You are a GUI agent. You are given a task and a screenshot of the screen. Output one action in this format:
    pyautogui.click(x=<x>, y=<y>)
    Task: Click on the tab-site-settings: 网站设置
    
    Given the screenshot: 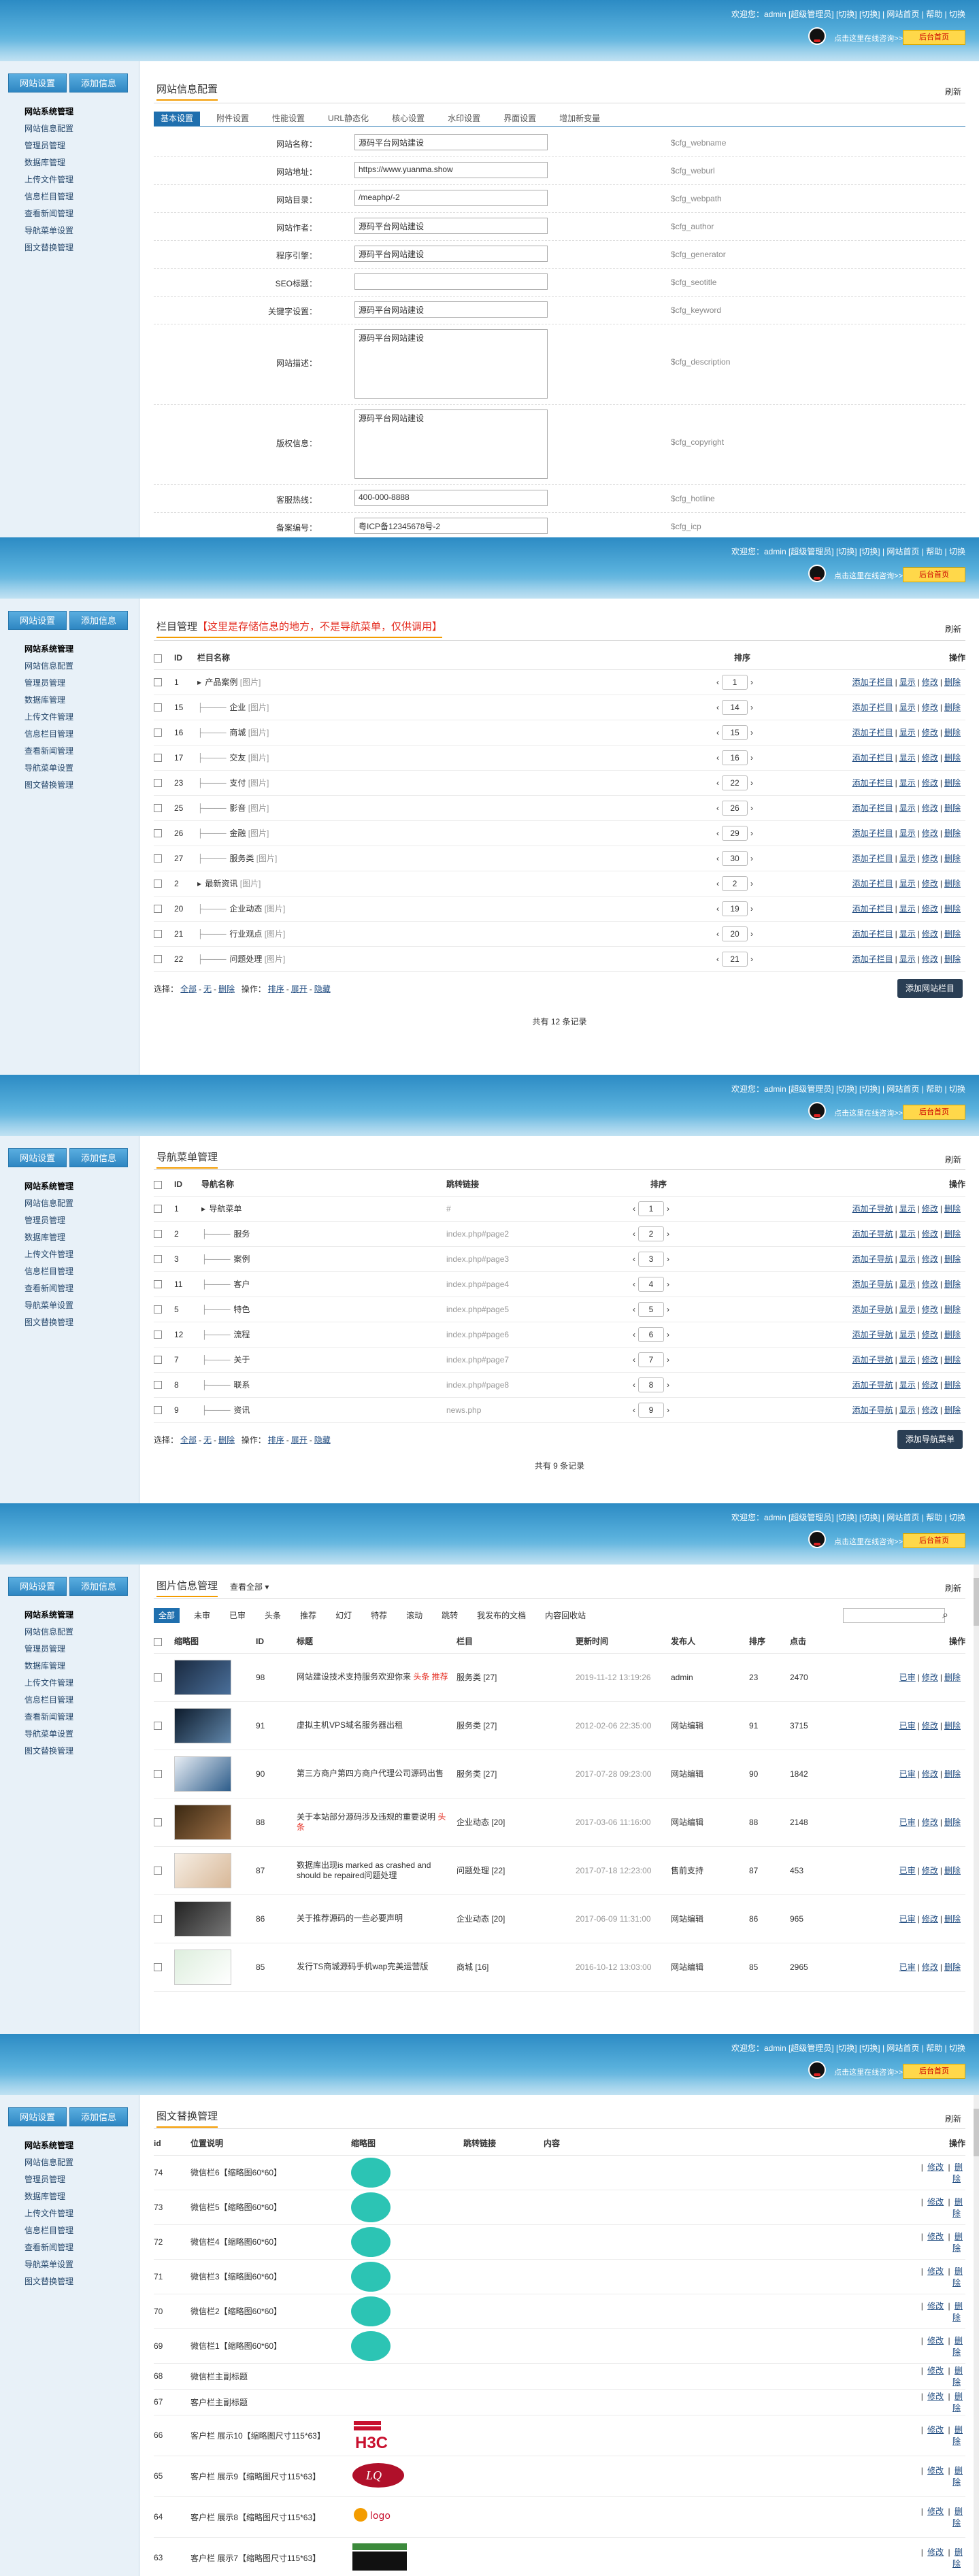 What is the action you would take?
    pyautogui.click(x=37, y=1586)
    